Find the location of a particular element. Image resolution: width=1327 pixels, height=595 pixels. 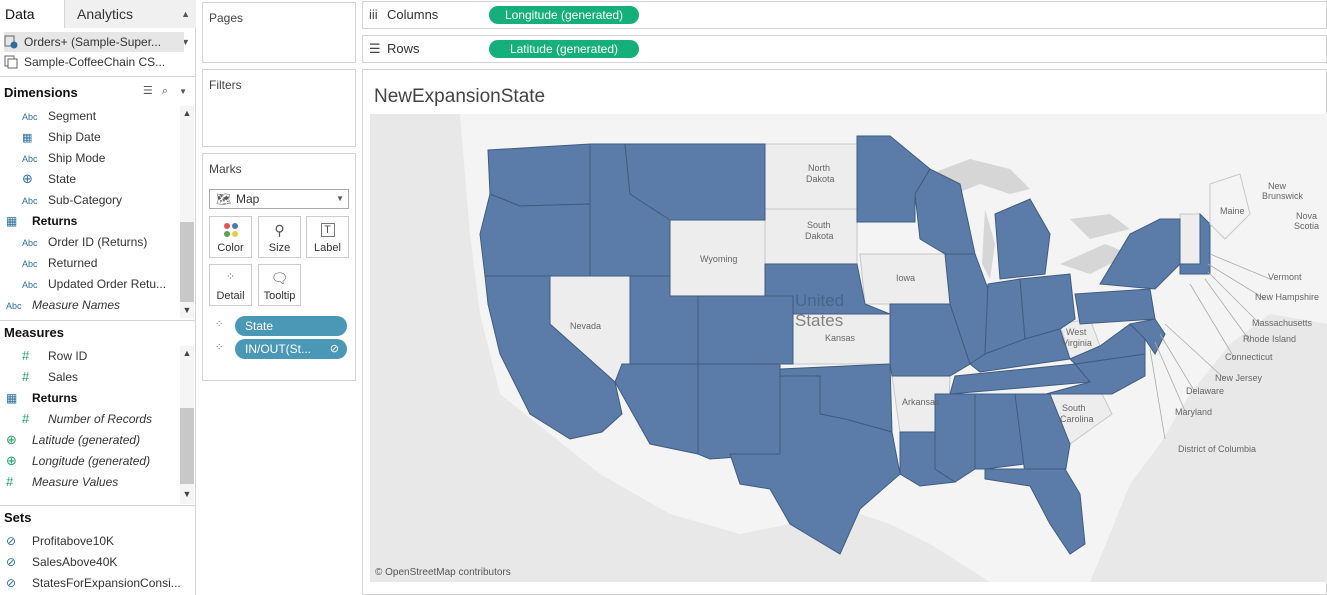

measures-scroll-thumb is located at coordinates (187, 446).